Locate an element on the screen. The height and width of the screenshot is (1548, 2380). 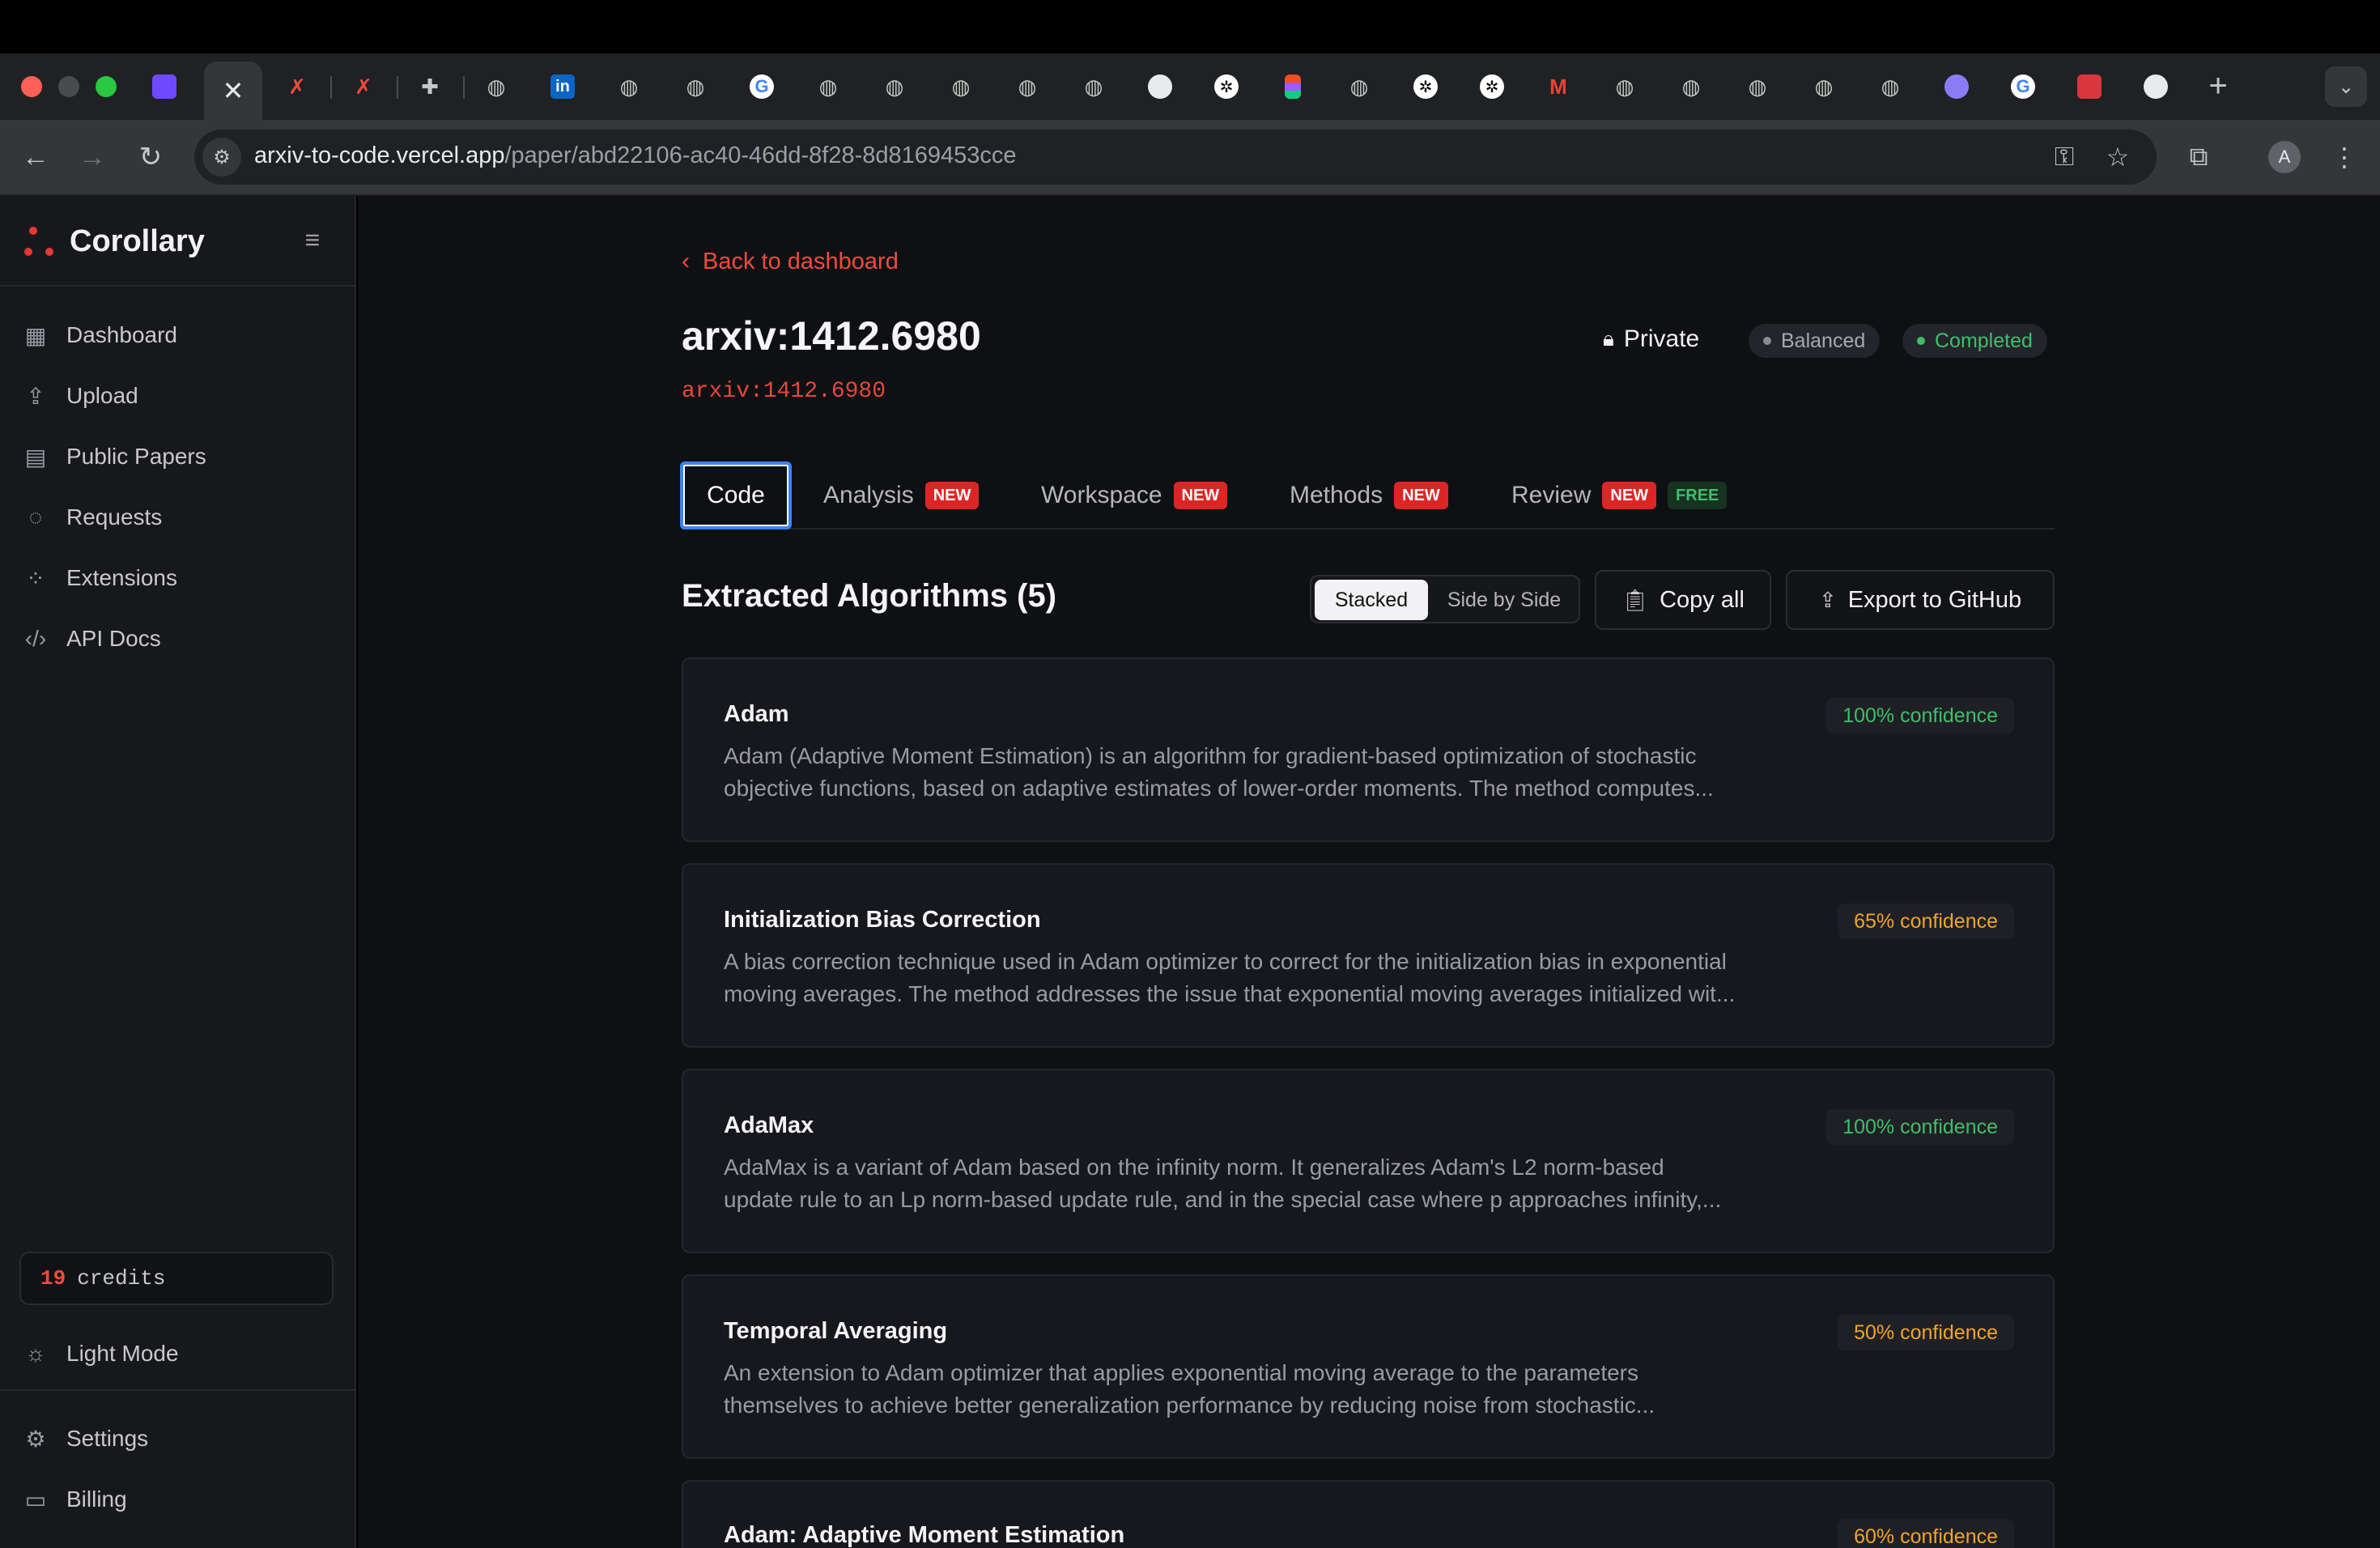
bookmark-star-icon: ☆ is located at coordinates (2117, 157).